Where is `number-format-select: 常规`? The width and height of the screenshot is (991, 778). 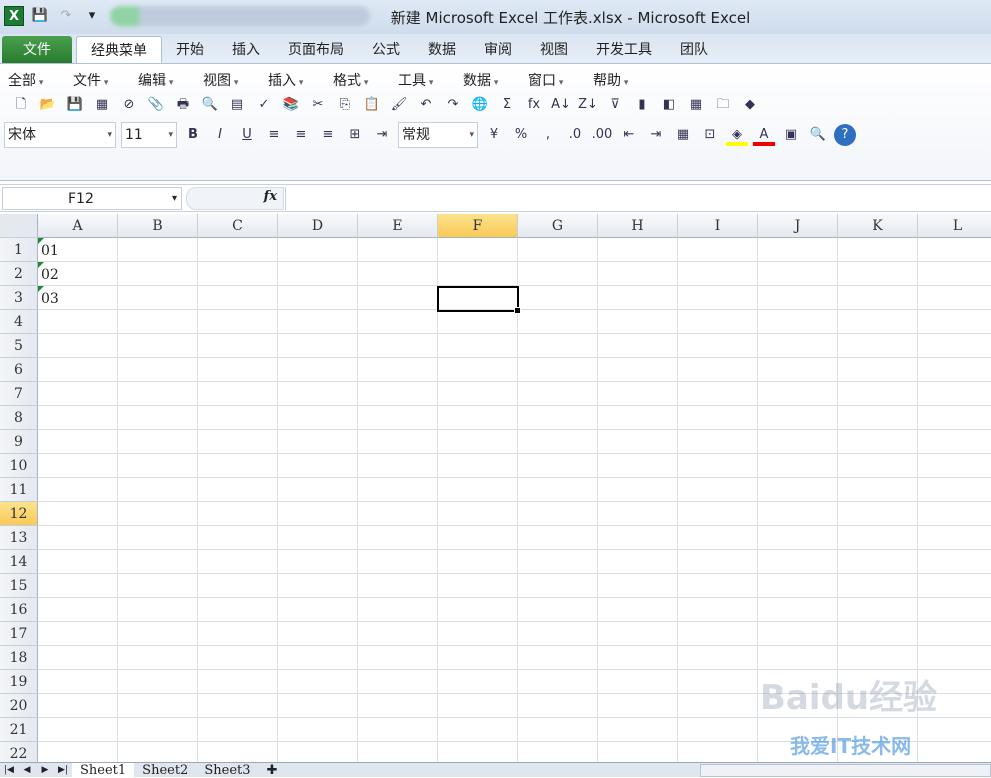
number-format-select: 常规 is located at coordinates (438, 135).